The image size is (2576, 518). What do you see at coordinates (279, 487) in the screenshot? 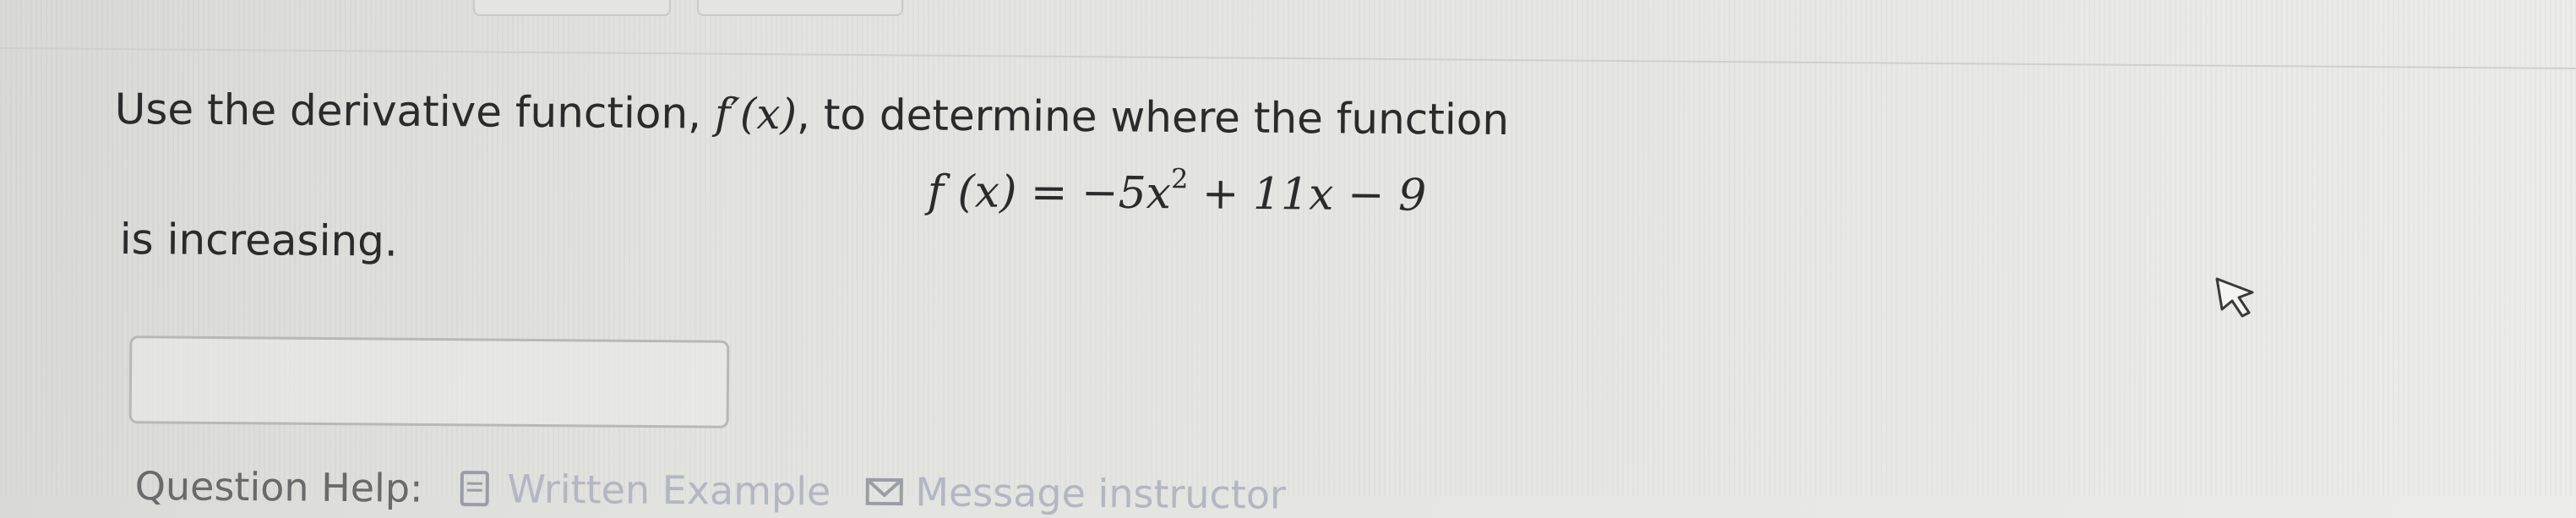
I see `question-help-label: Question Help:` at bounding box center [279, 487].